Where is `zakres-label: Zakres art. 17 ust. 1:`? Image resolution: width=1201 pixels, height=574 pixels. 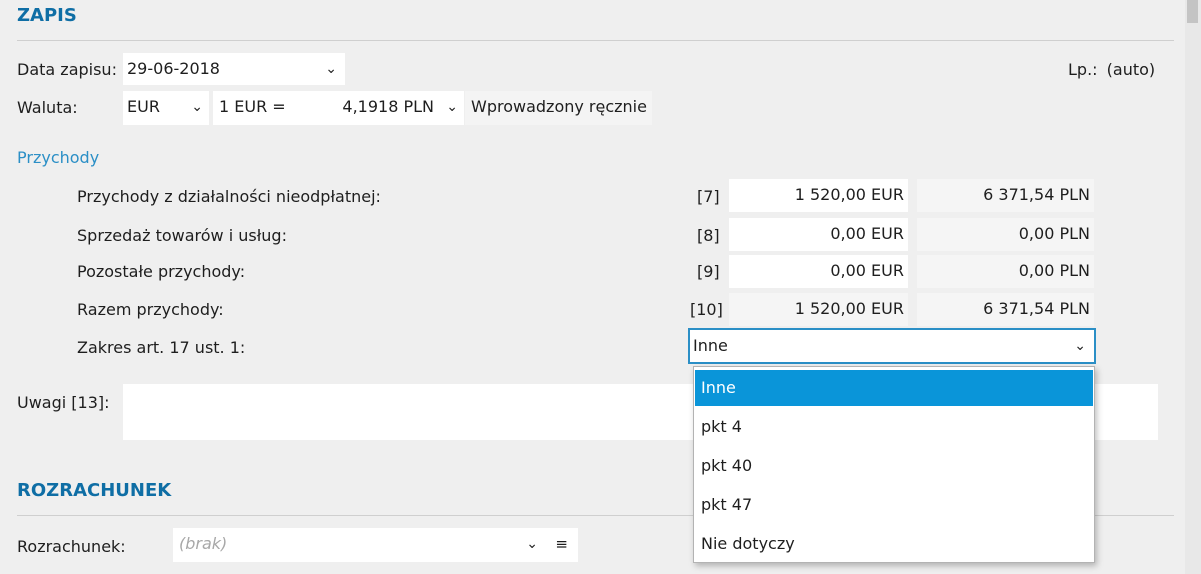
zakres-label: Zakres art. 17 ust. 1: is located at coordinates (161, 347).